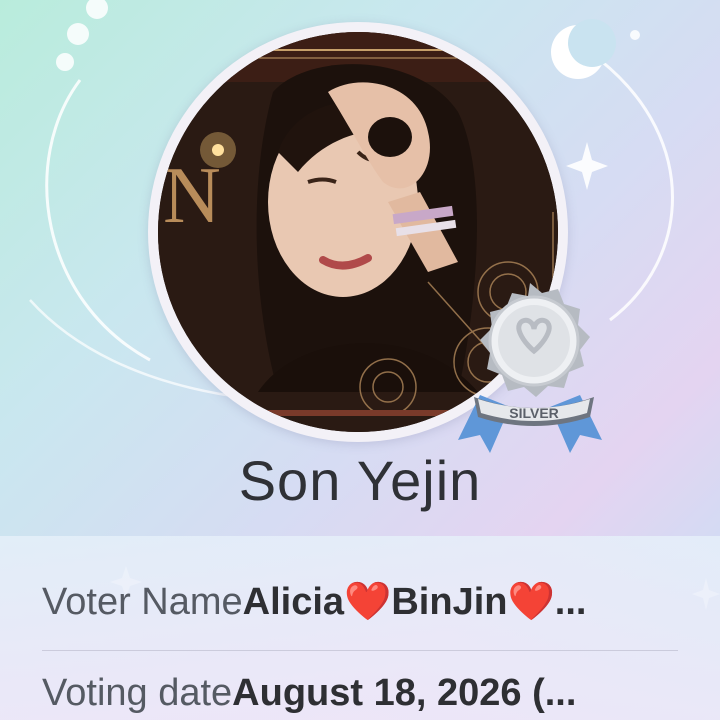 Image resolution: width=720 pixels, height=720 pixels. Describe the element at coordinates (142, 602) in the screenshot. I see `voter-name-label: Voter Name` at that location.